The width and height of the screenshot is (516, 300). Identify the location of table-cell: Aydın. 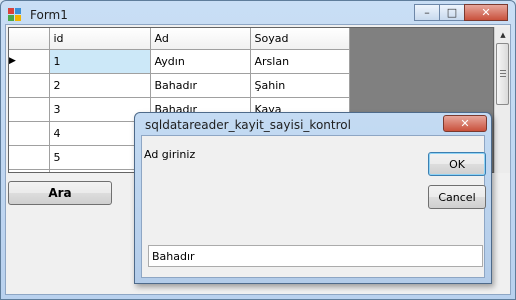
(200, 61).